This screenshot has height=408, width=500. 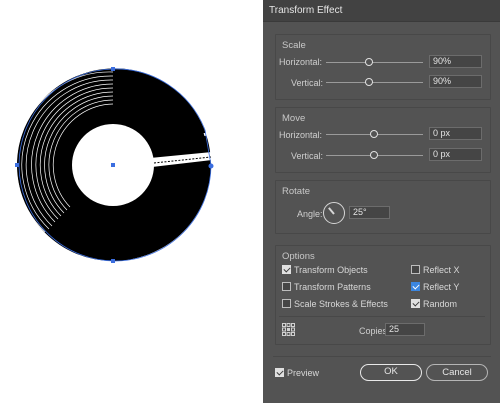 I want to click on angle-input: 25°, so click(x=369, y=212).